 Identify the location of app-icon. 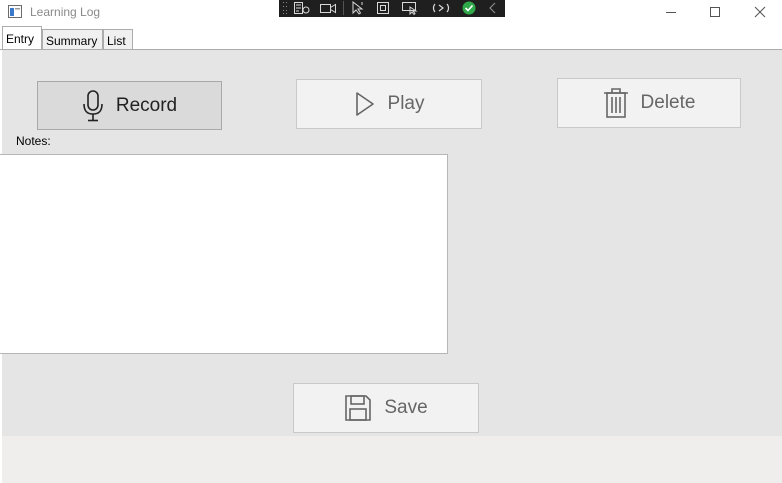
(15, 11).